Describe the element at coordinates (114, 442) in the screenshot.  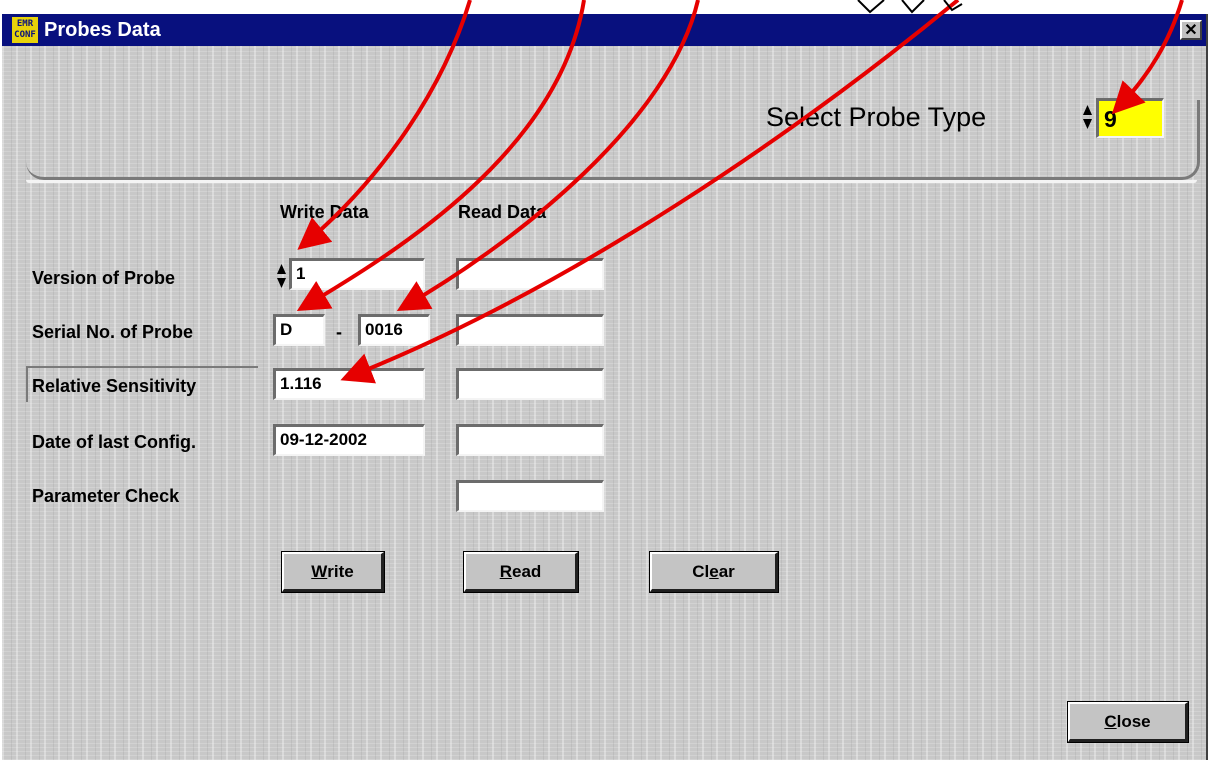
I see `date-label: Date of last Config.` at that location.